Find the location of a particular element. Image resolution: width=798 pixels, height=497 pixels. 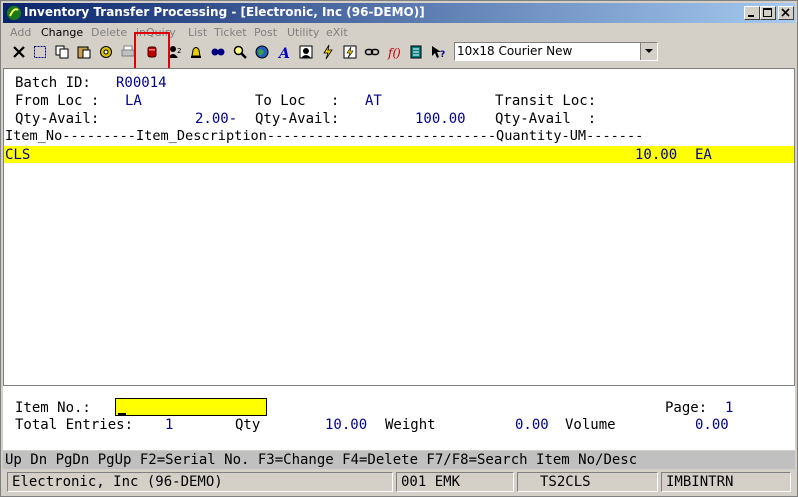

copy-icon is located at coordinates (62, 52).